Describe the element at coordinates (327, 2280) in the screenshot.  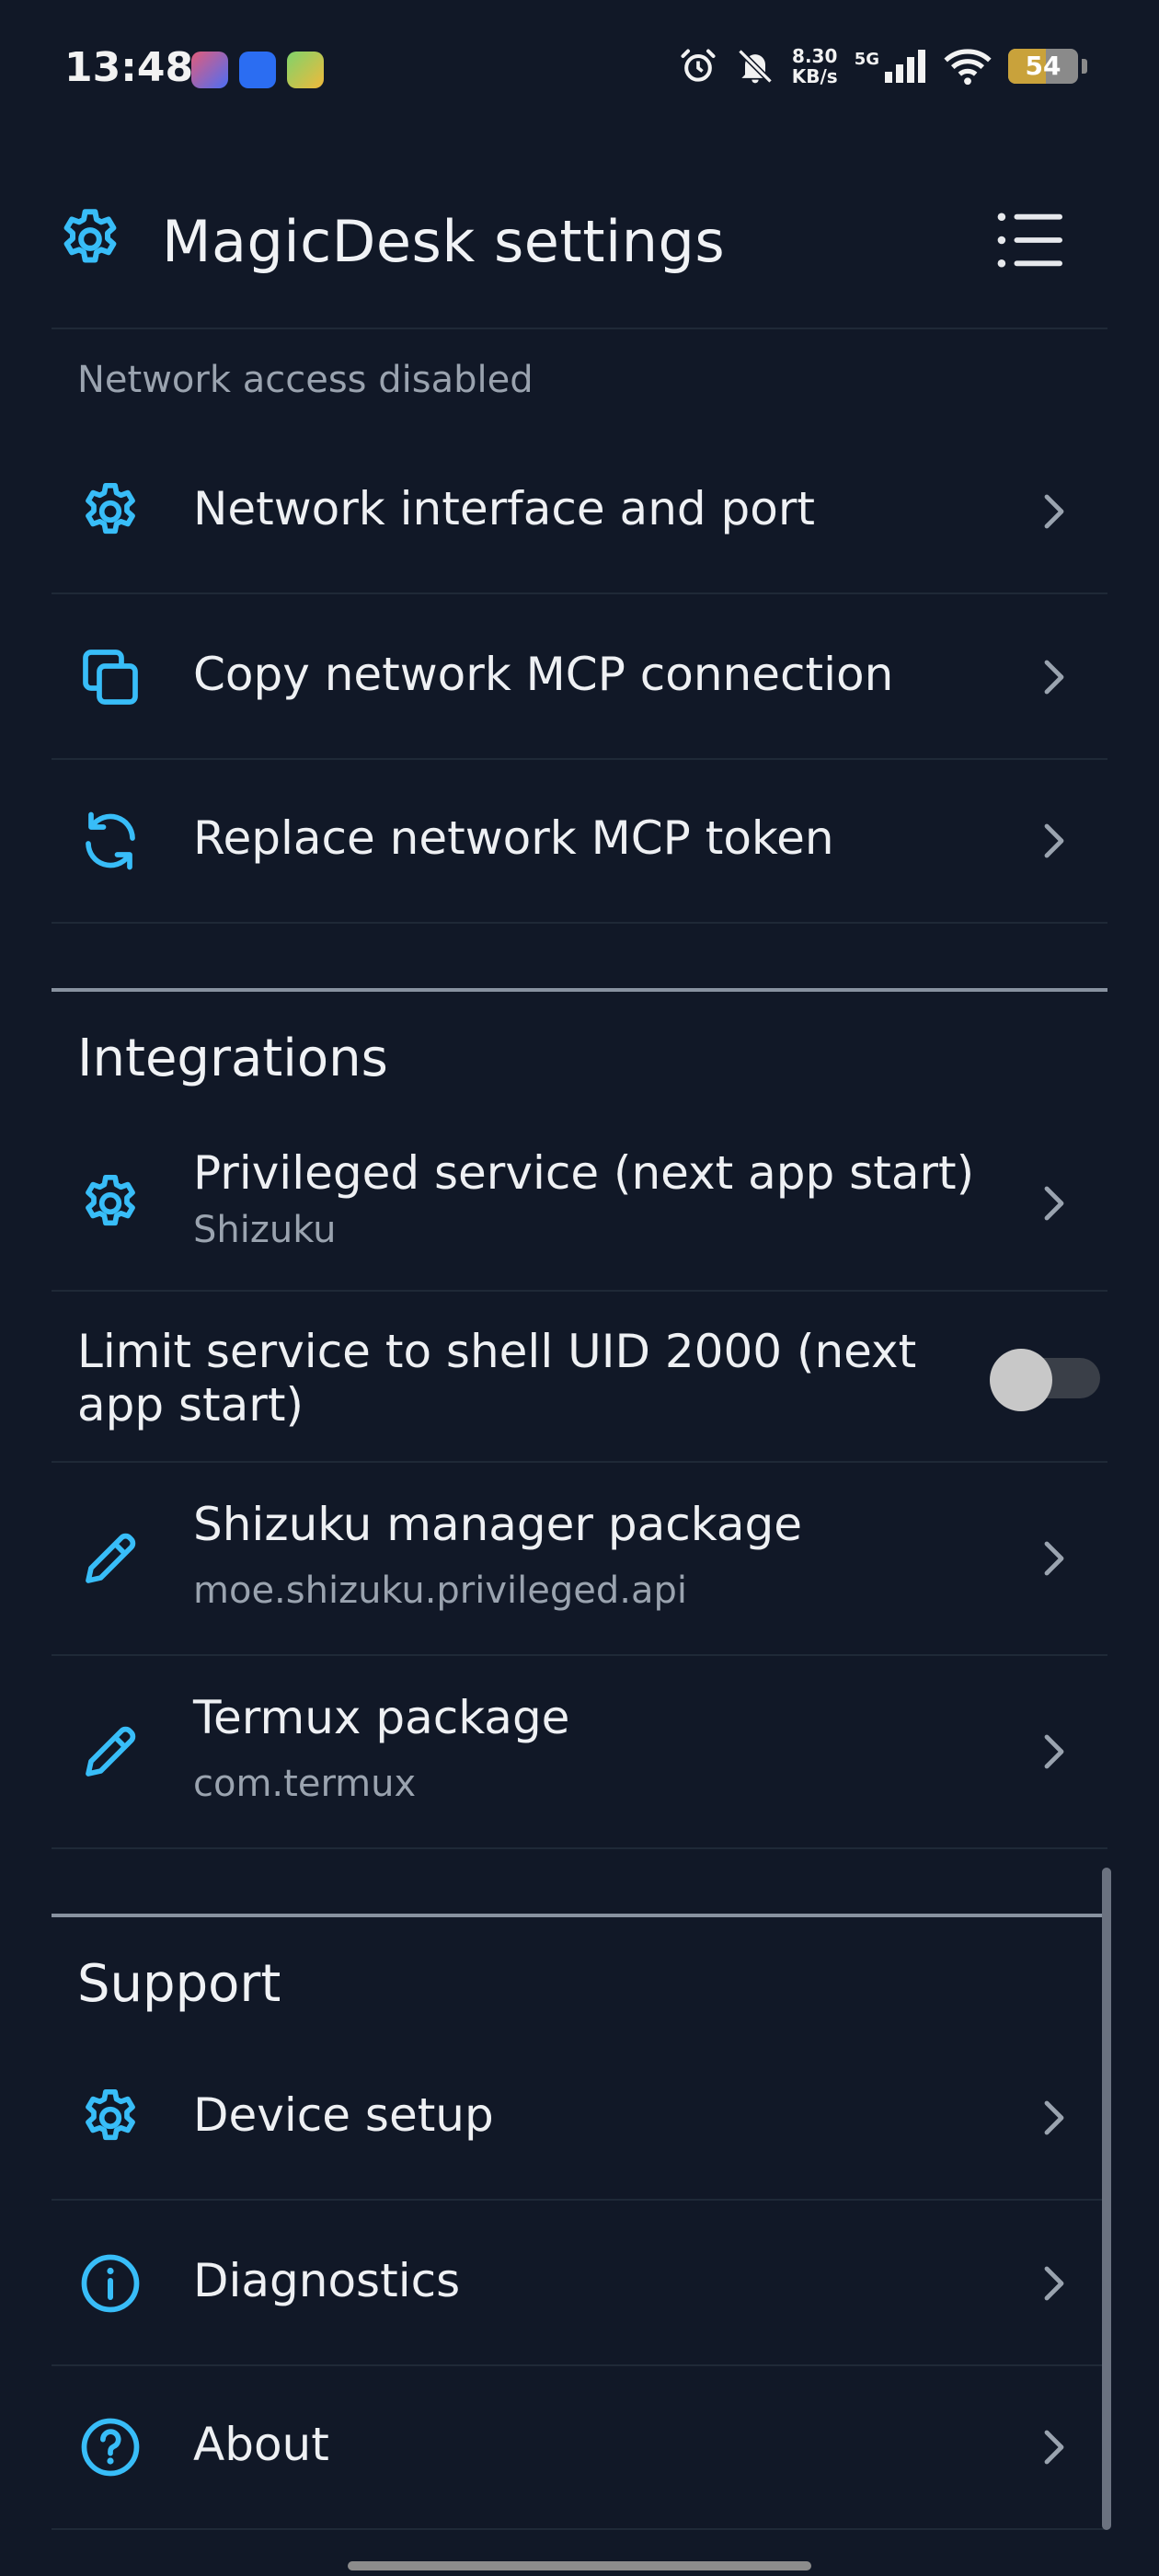
I see `row-label: Diagnostics` at that location.